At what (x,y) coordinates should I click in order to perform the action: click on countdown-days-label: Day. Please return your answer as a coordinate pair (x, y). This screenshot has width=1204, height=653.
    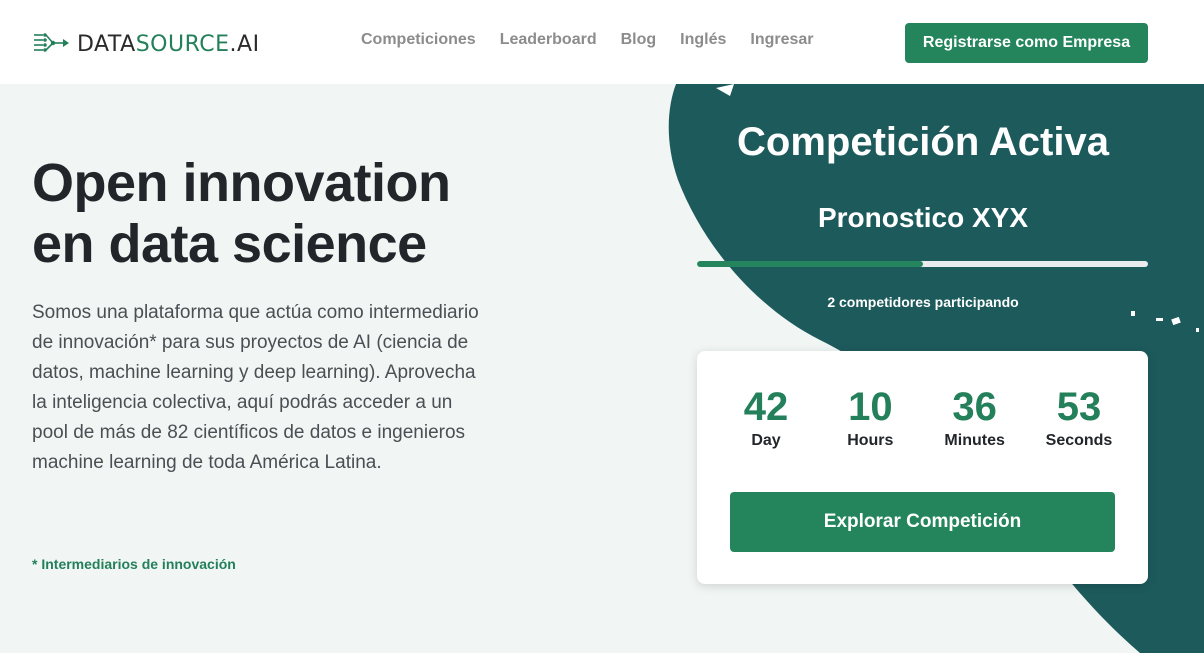
    Looking at the image, I should click on (766, 440).